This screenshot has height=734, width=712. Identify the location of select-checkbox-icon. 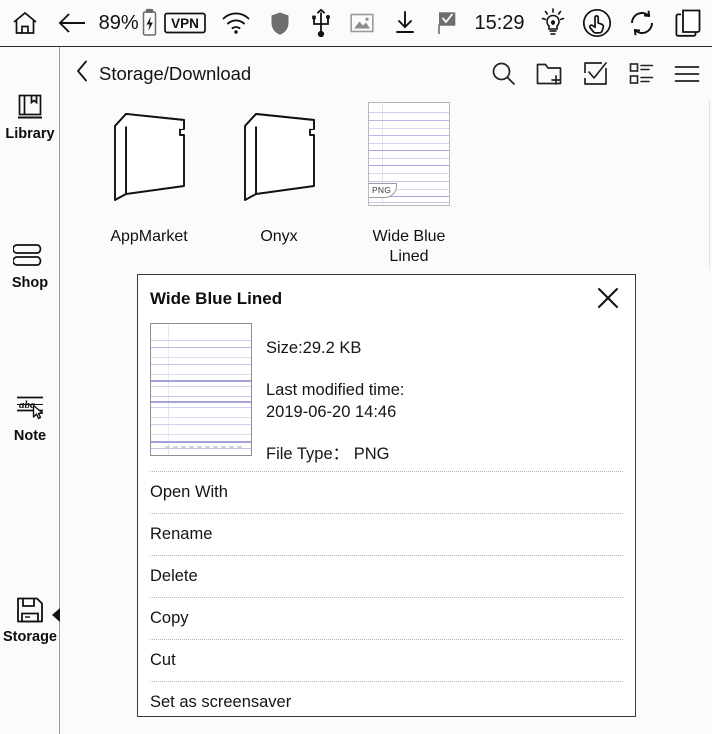
(595, 74).